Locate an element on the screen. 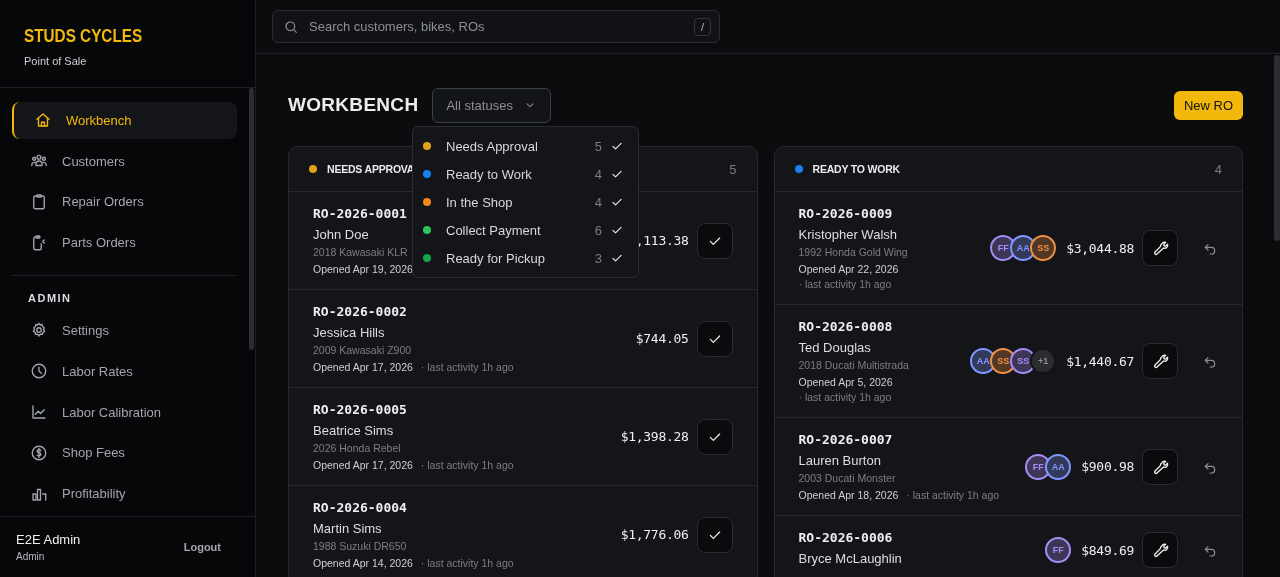 This screenshot has width=1280, height=577. ro-total: $1,776.06 is located at coordinates (654, 534).